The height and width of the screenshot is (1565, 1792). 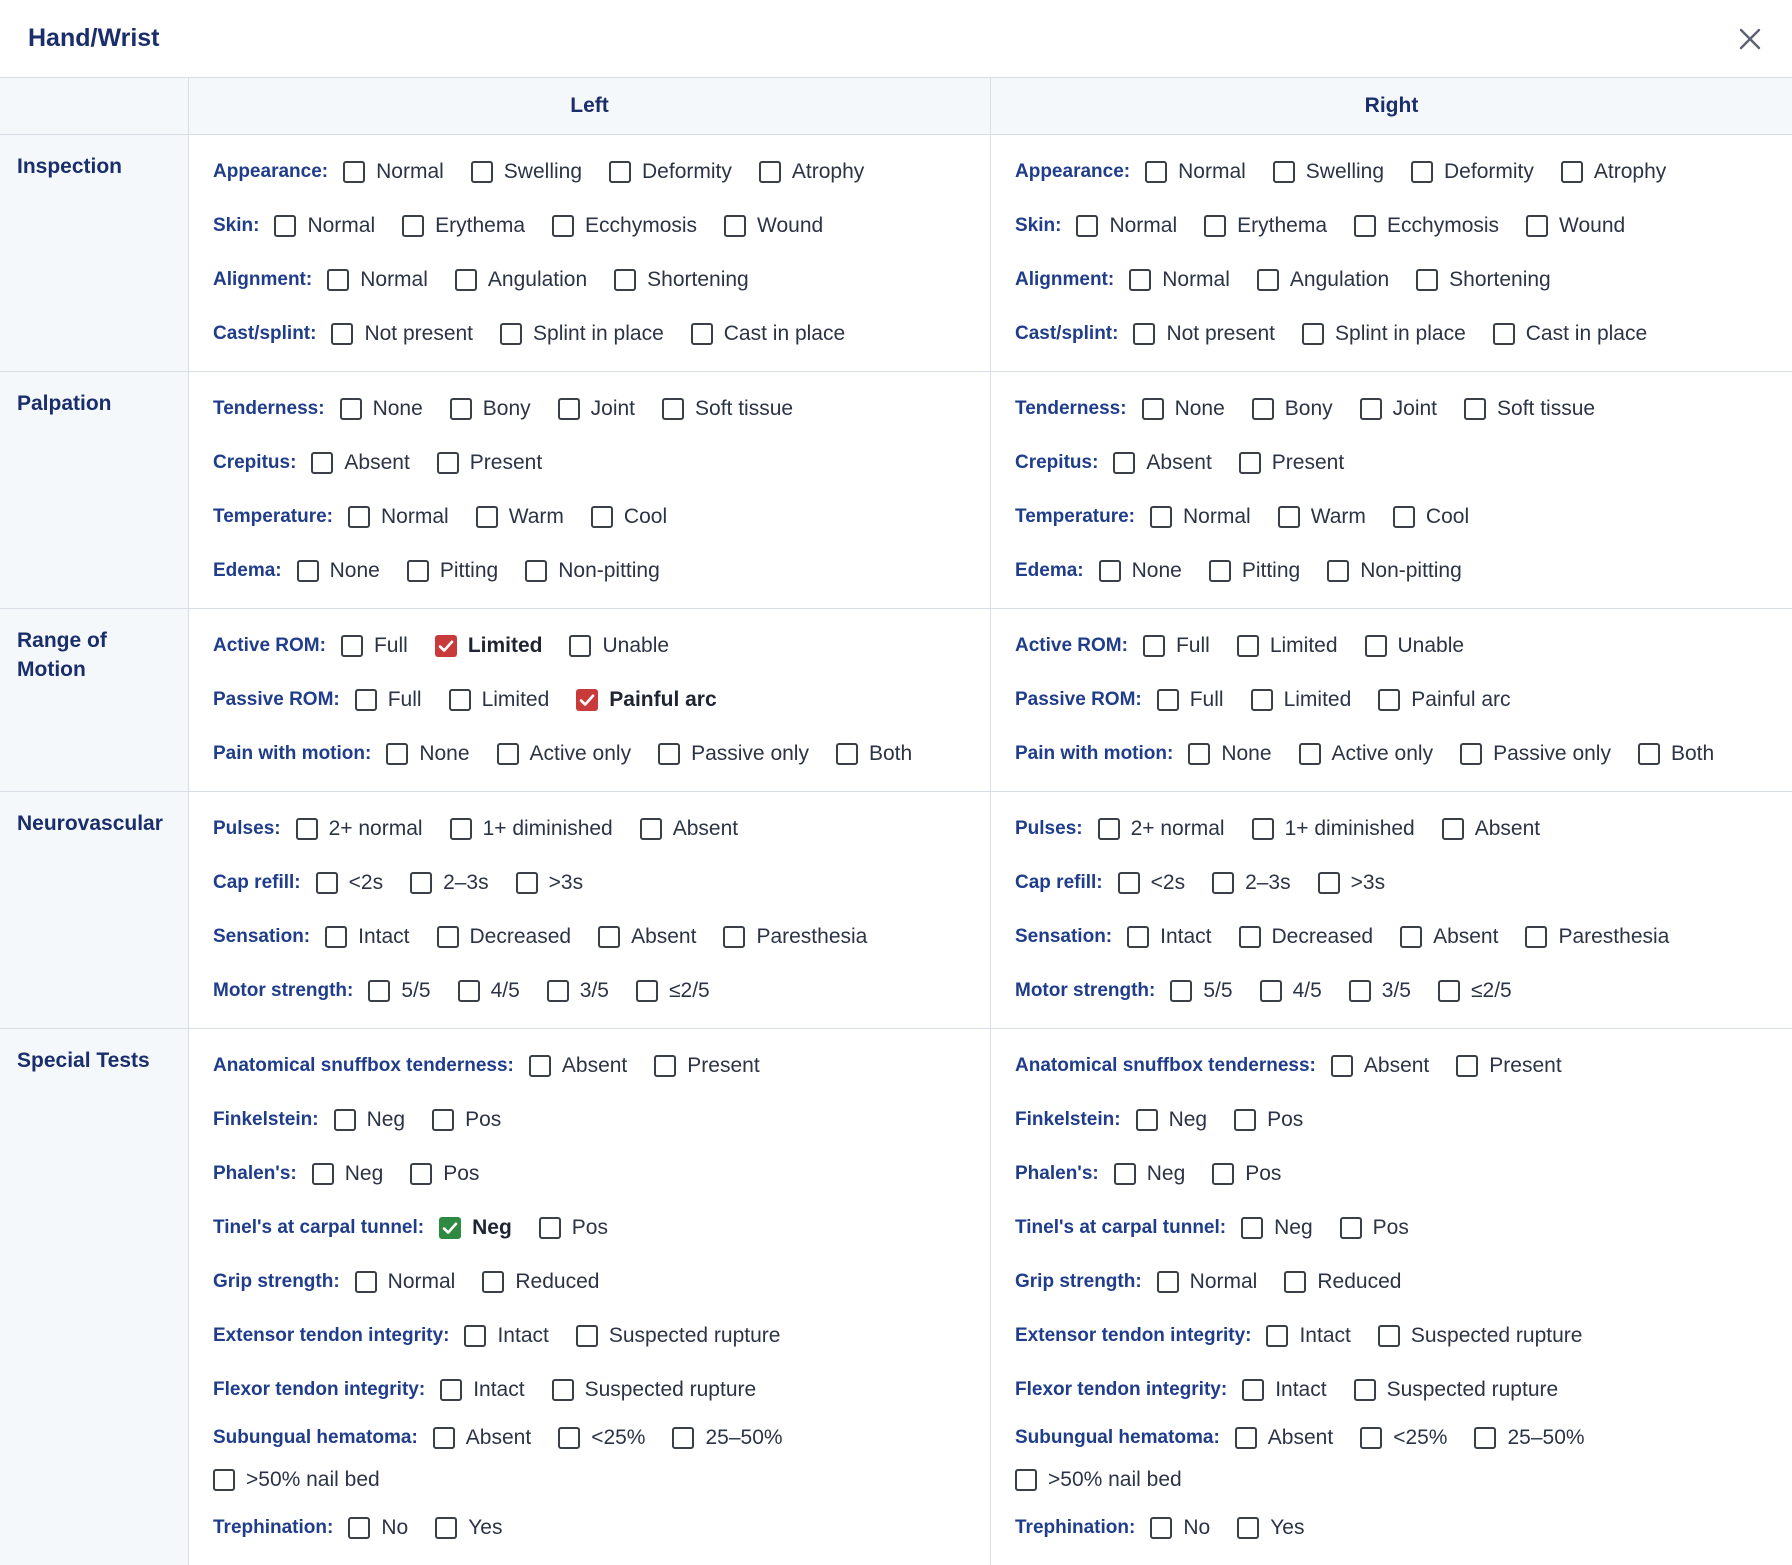 I want to click on option-5-5: 5/5, so click(x=1201, y=991).